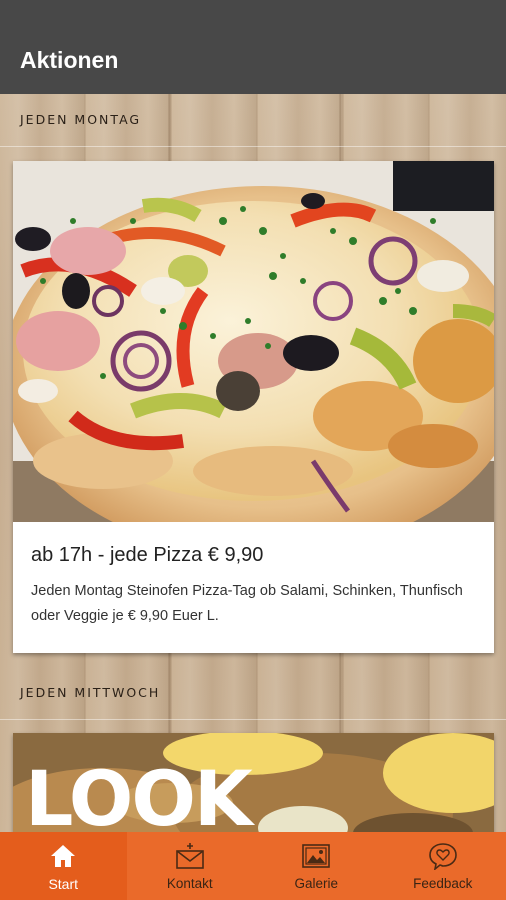 The image size is (506, 900). I want to click on nav-item-kontakt: Kontakt, so click(190, 866).